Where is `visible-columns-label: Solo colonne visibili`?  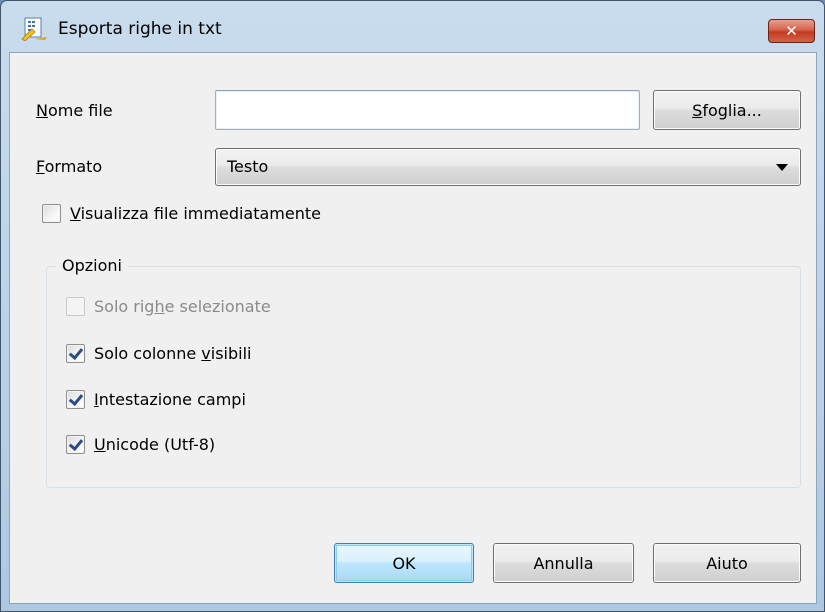
visible-columns-label: Solo colonne visibili is located at coordinates (172, 353).